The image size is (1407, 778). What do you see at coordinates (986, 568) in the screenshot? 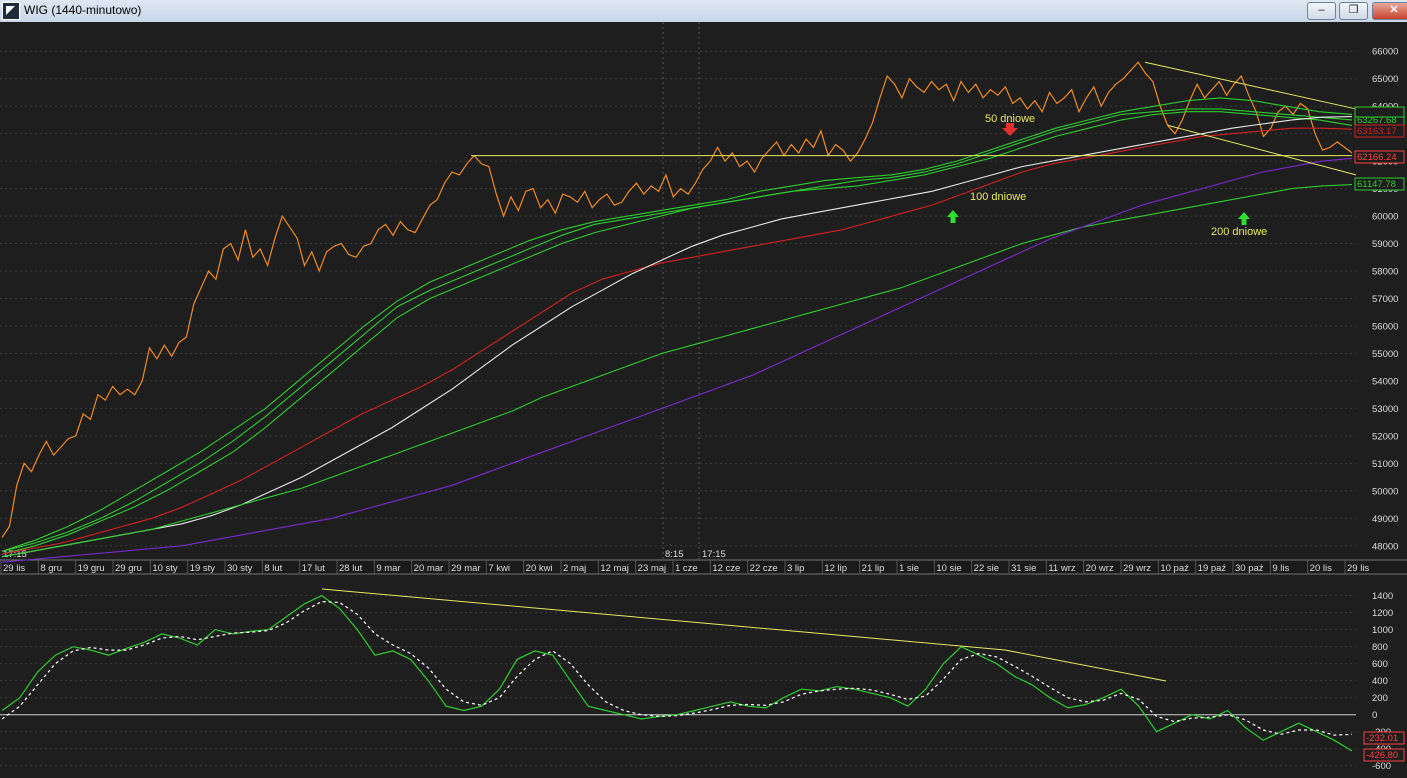
I see `x-tick-label: 22 sie` at bounding box center [986, 568].